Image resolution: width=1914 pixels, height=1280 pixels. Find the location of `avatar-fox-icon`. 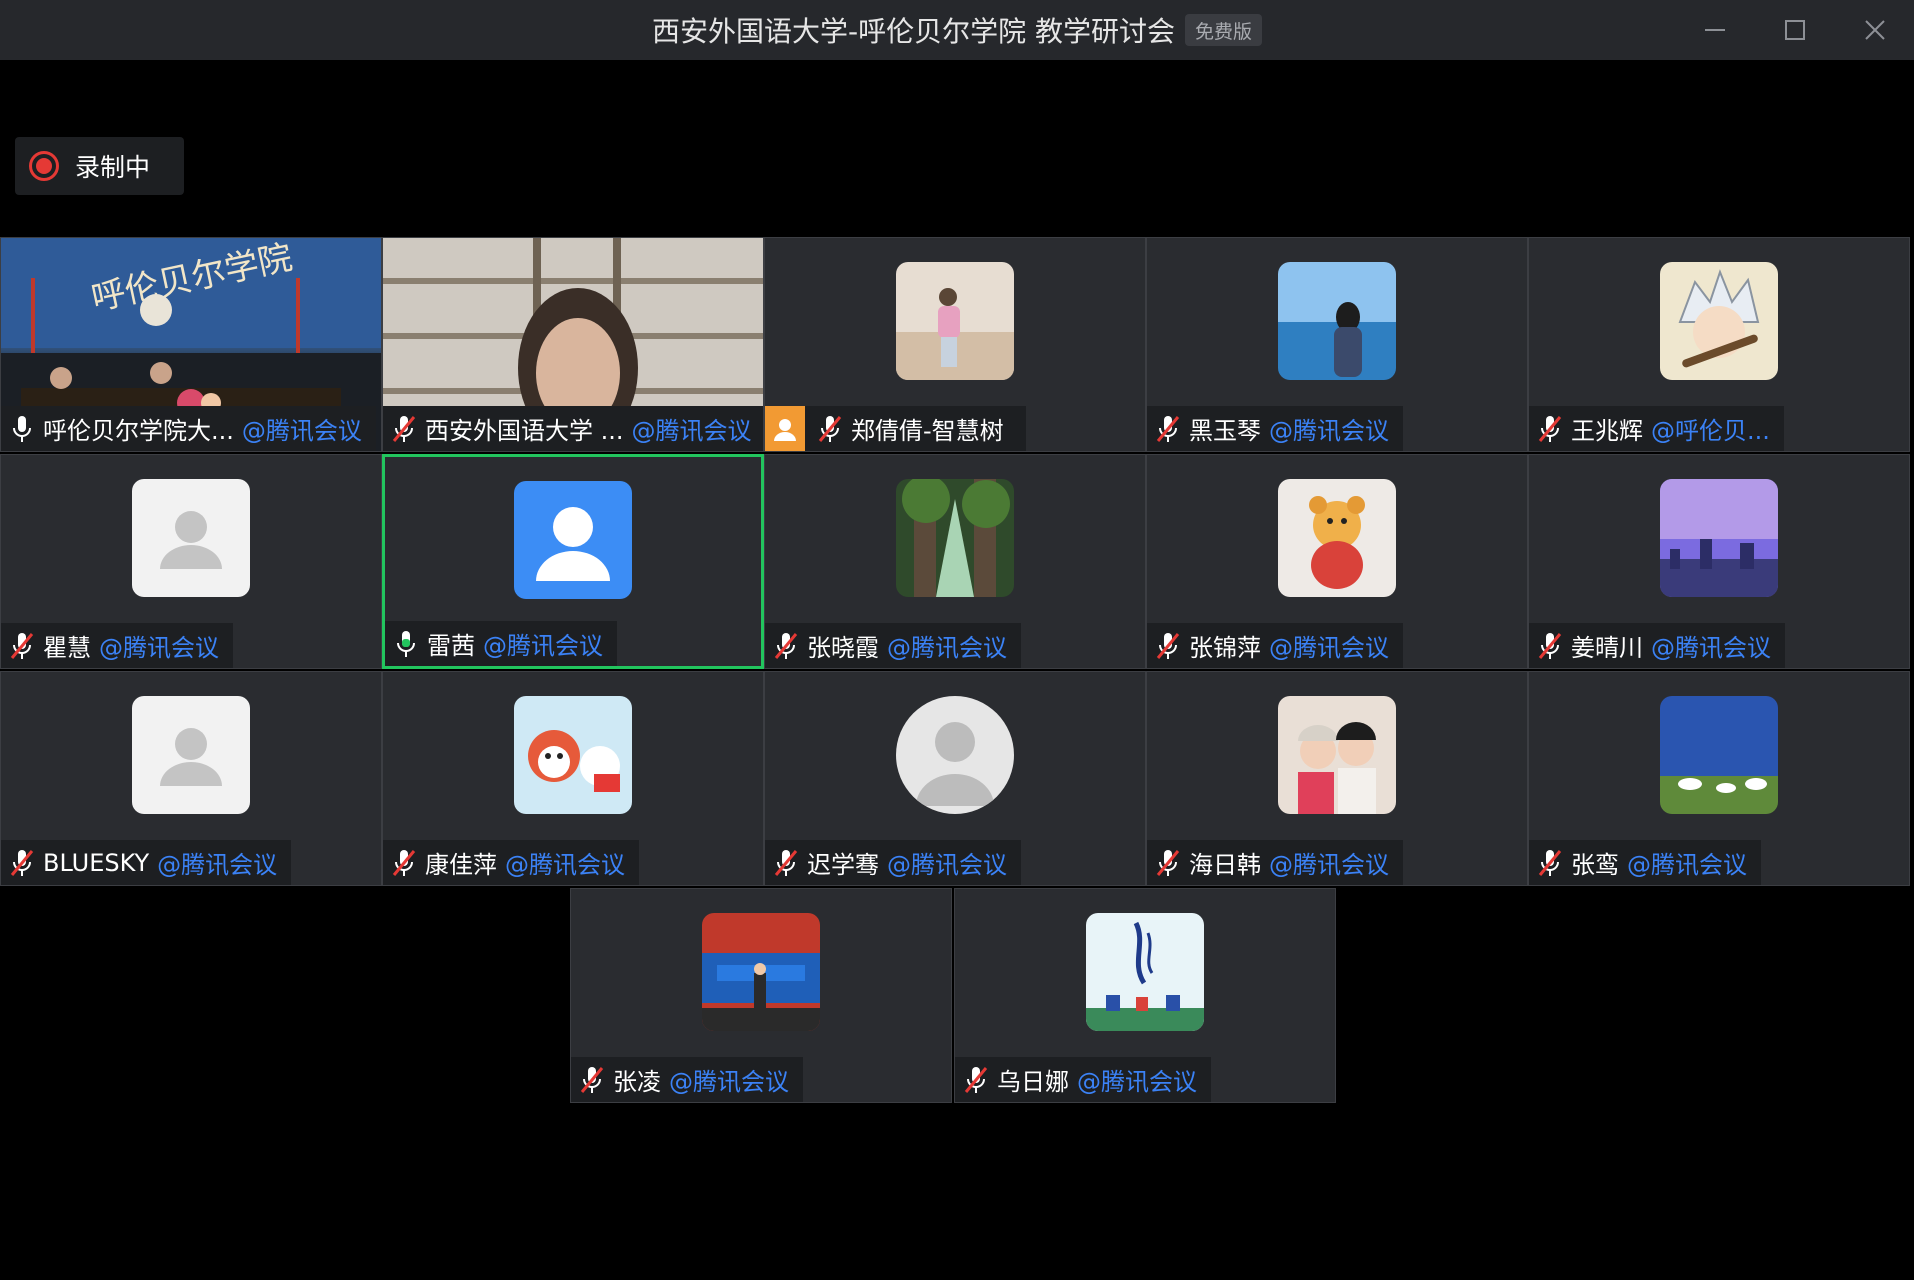

avatar-fox-icon is located at coordinates (573, 755).